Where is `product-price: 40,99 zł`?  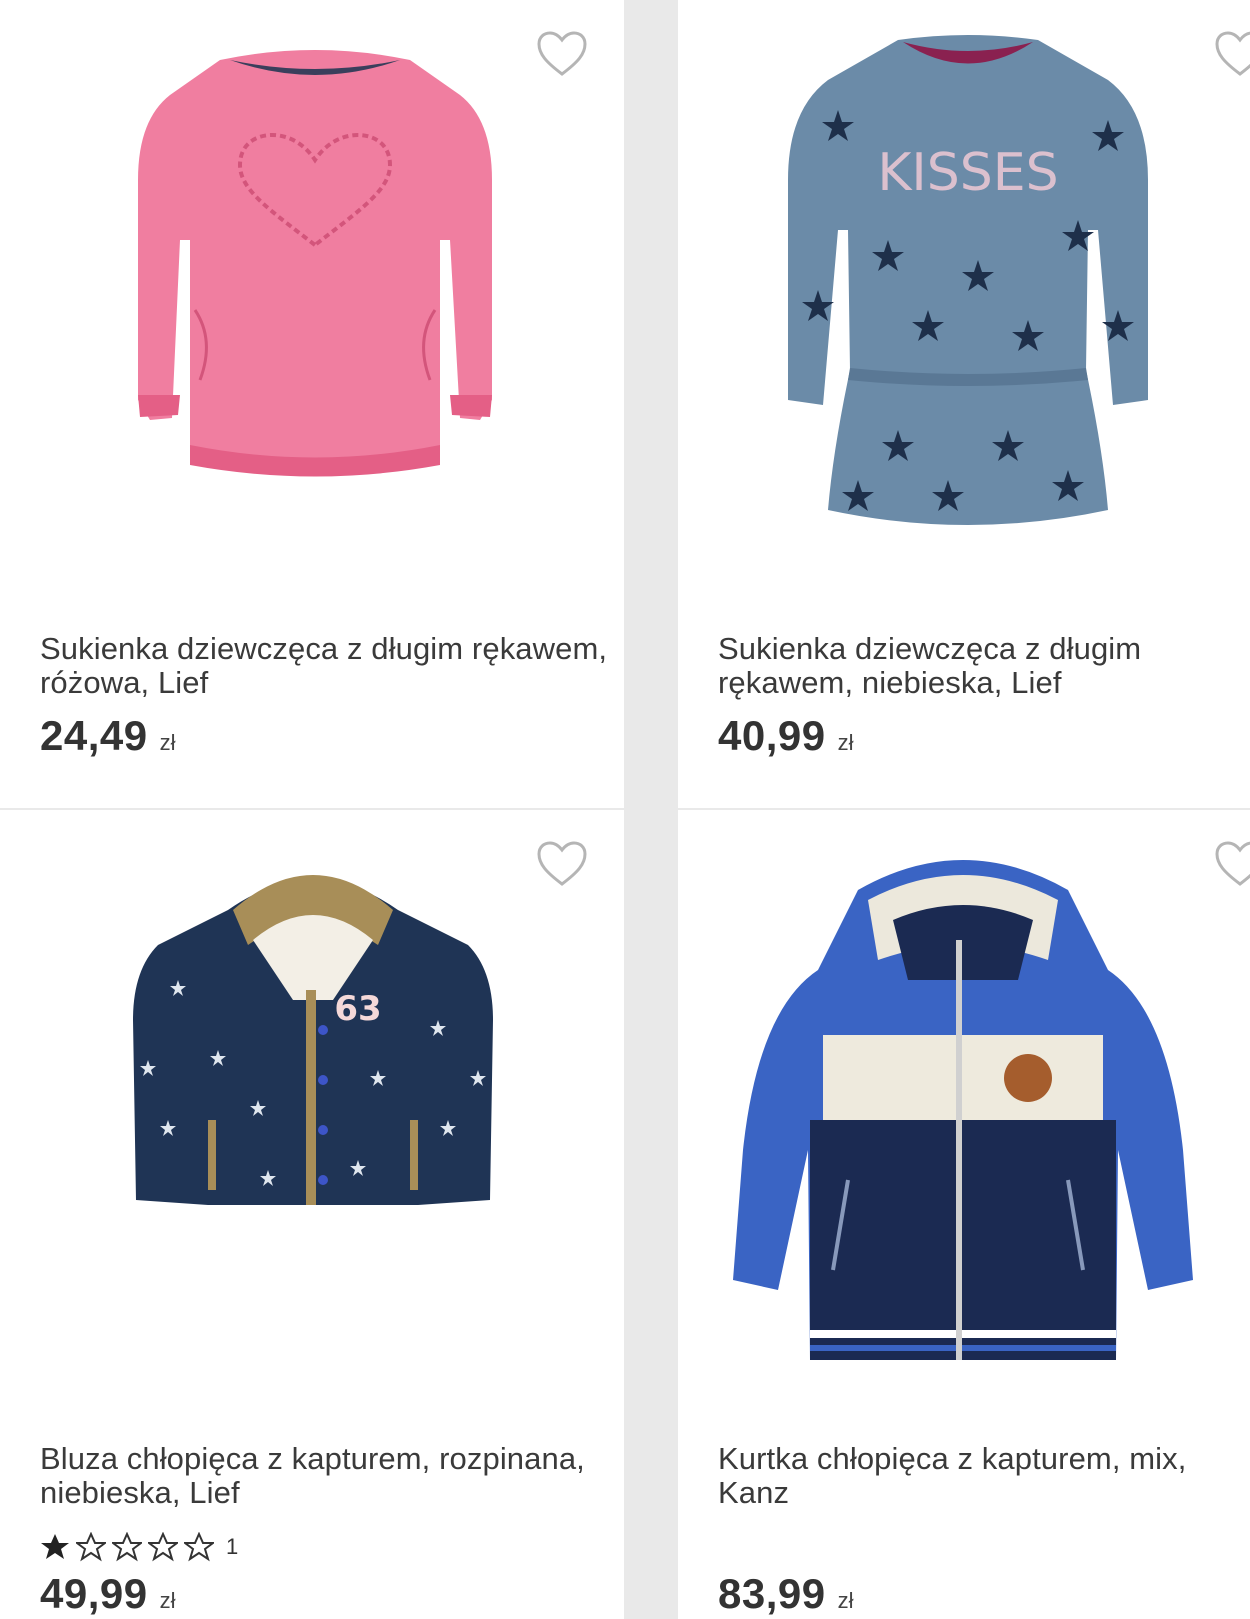 product-price: 40,99 zł is located at coordinates (786, 736).